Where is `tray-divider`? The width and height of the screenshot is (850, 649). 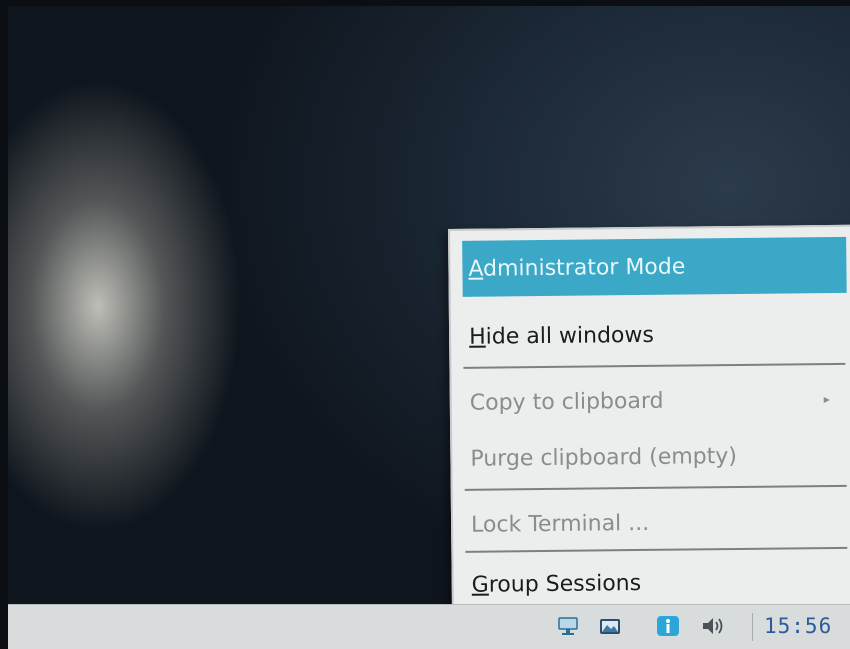
tray-divider is located at coordinates (752, 627).